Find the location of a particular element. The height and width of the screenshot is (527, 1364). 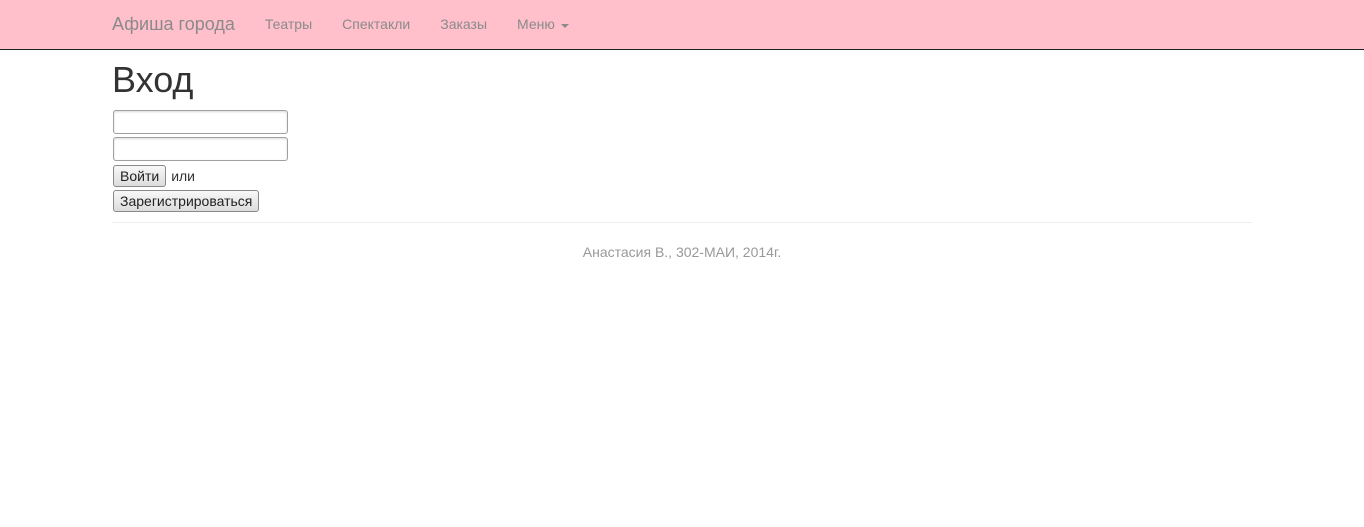

page-title: Вход is located at coordinates (153, 79).